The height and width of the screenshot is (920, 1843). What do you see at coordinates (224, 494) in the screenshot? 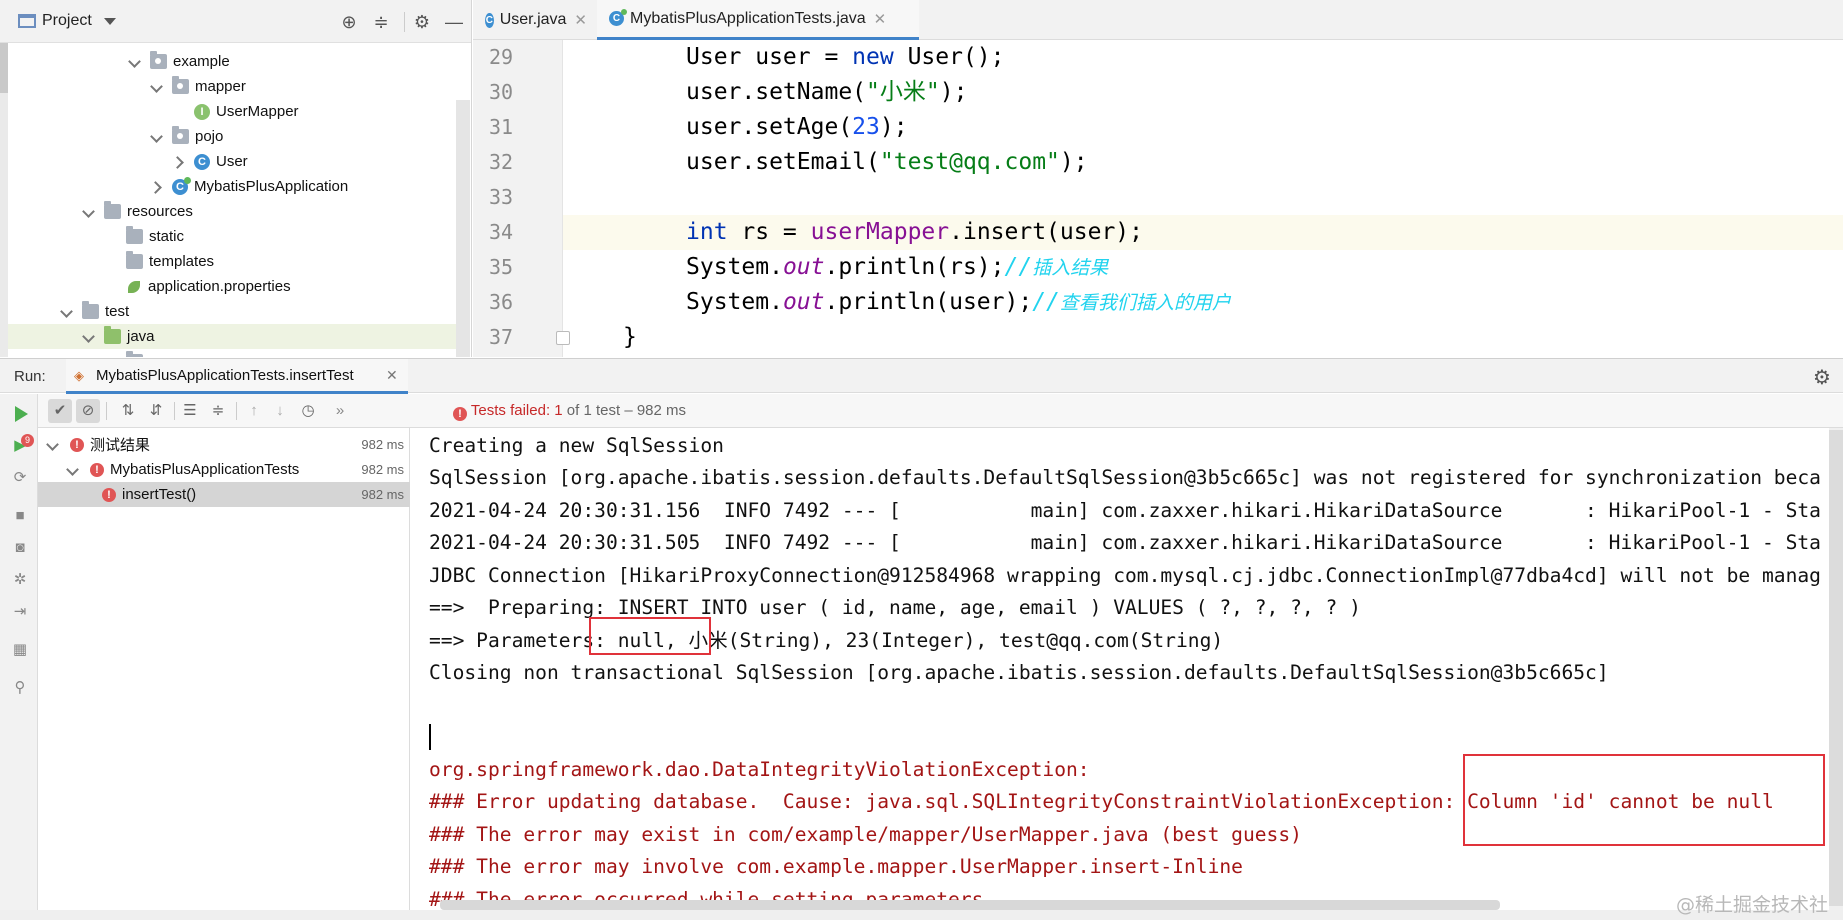
I see `test-method-row: ! insertTest() 982 ms` at bounding box center [224, 494].